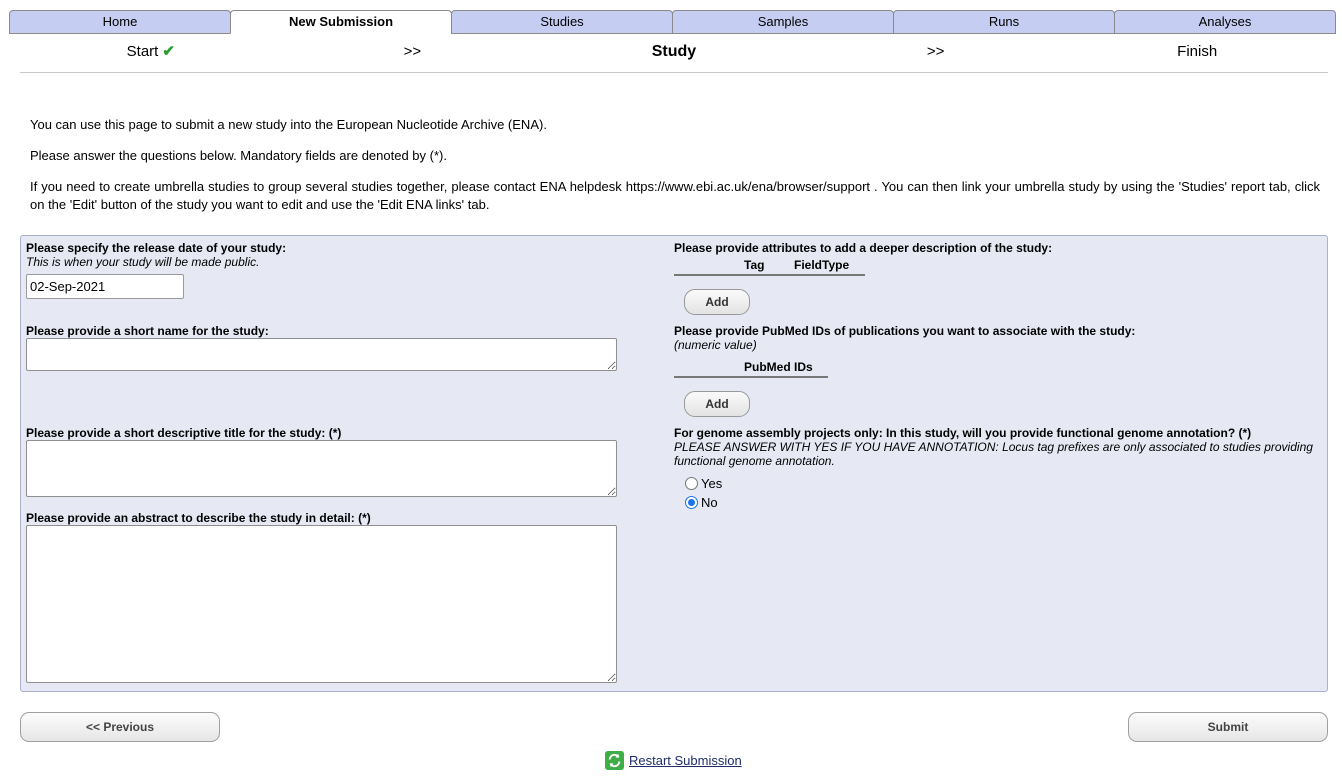 This screenshot has width=1342, height=784. I want to click on annotation-no-option: No, so click(701, 502).